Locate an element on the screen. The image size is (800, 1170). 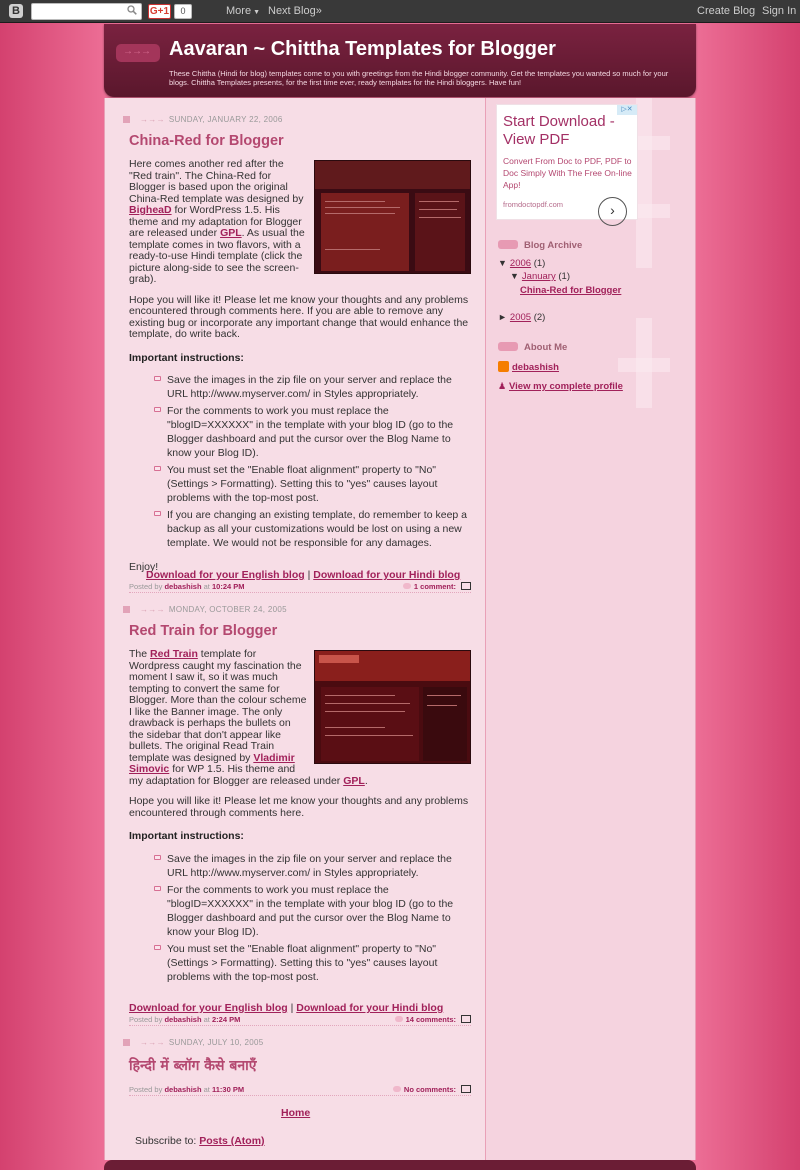
footer-bar is located at coordinates (400, 1165).